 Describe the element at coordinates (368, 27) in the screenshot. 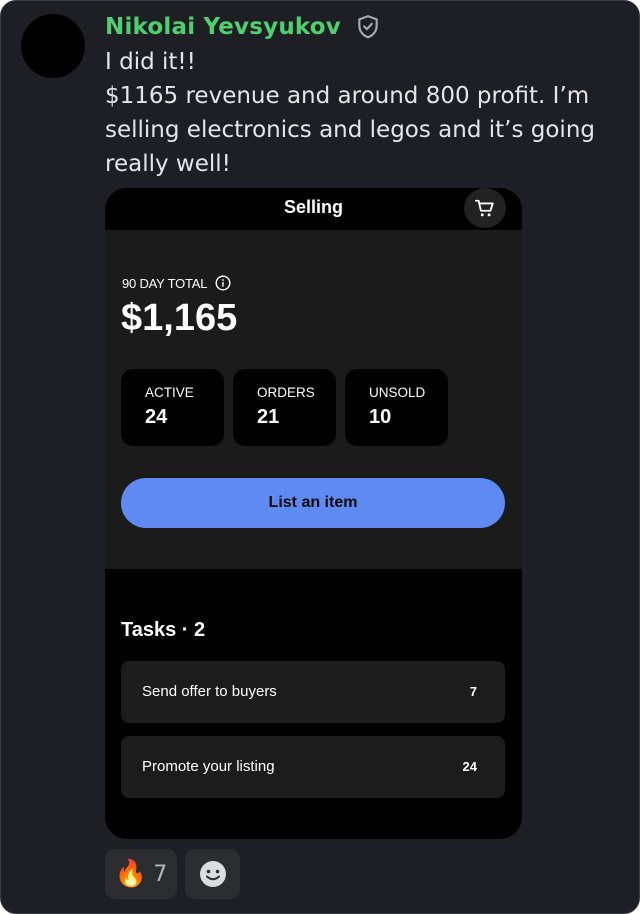

I see `shield-check-icon` at that location.